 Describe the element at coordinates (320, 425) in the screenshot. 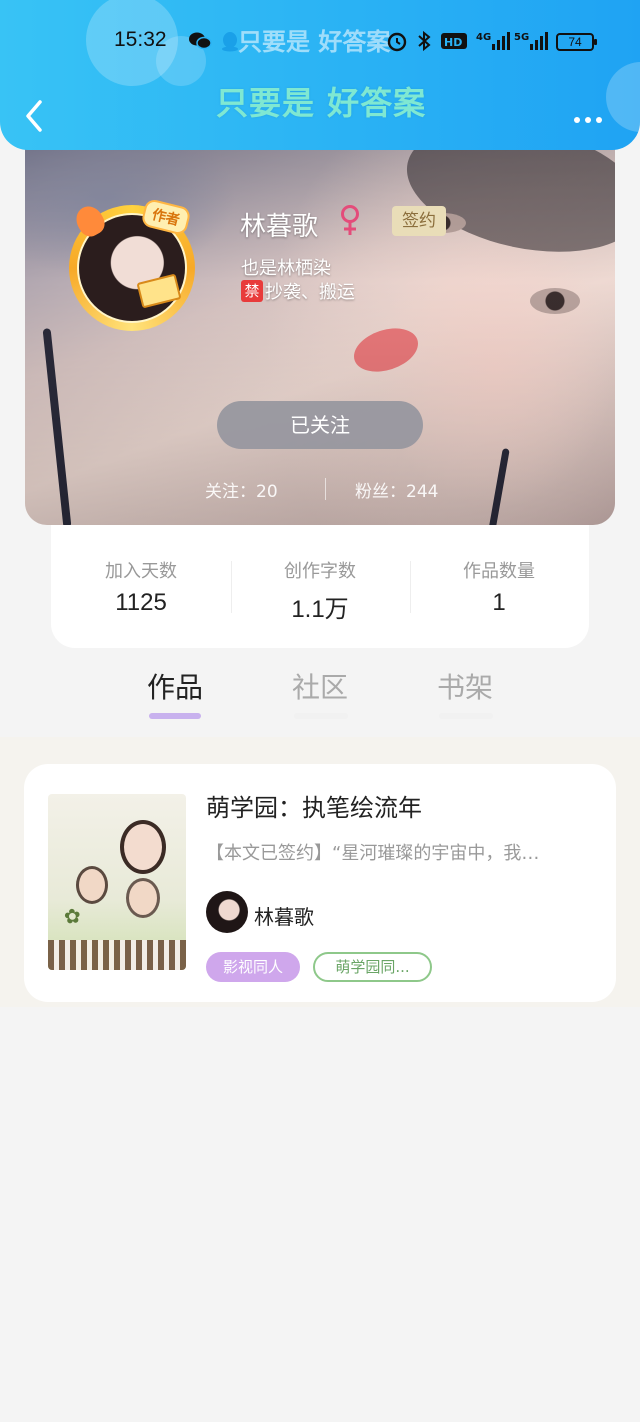

I see `follow-button: 已关注` at that location.